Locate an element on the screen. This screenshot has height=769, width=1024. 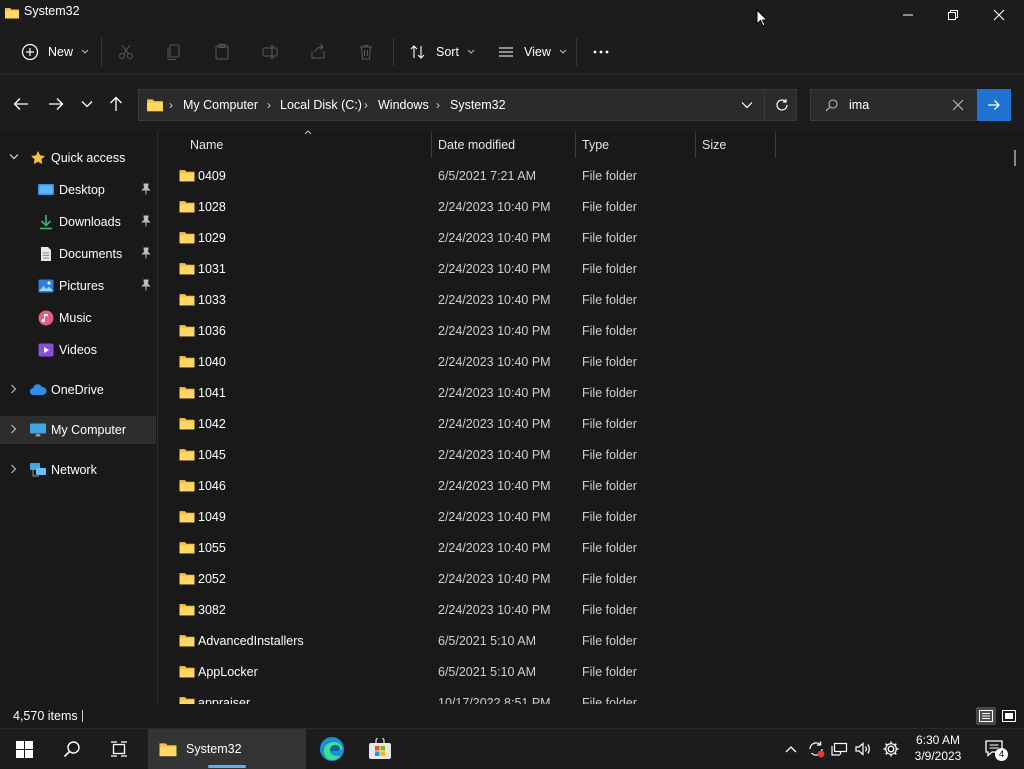
settings-tray is located at coordinates (891, 749).